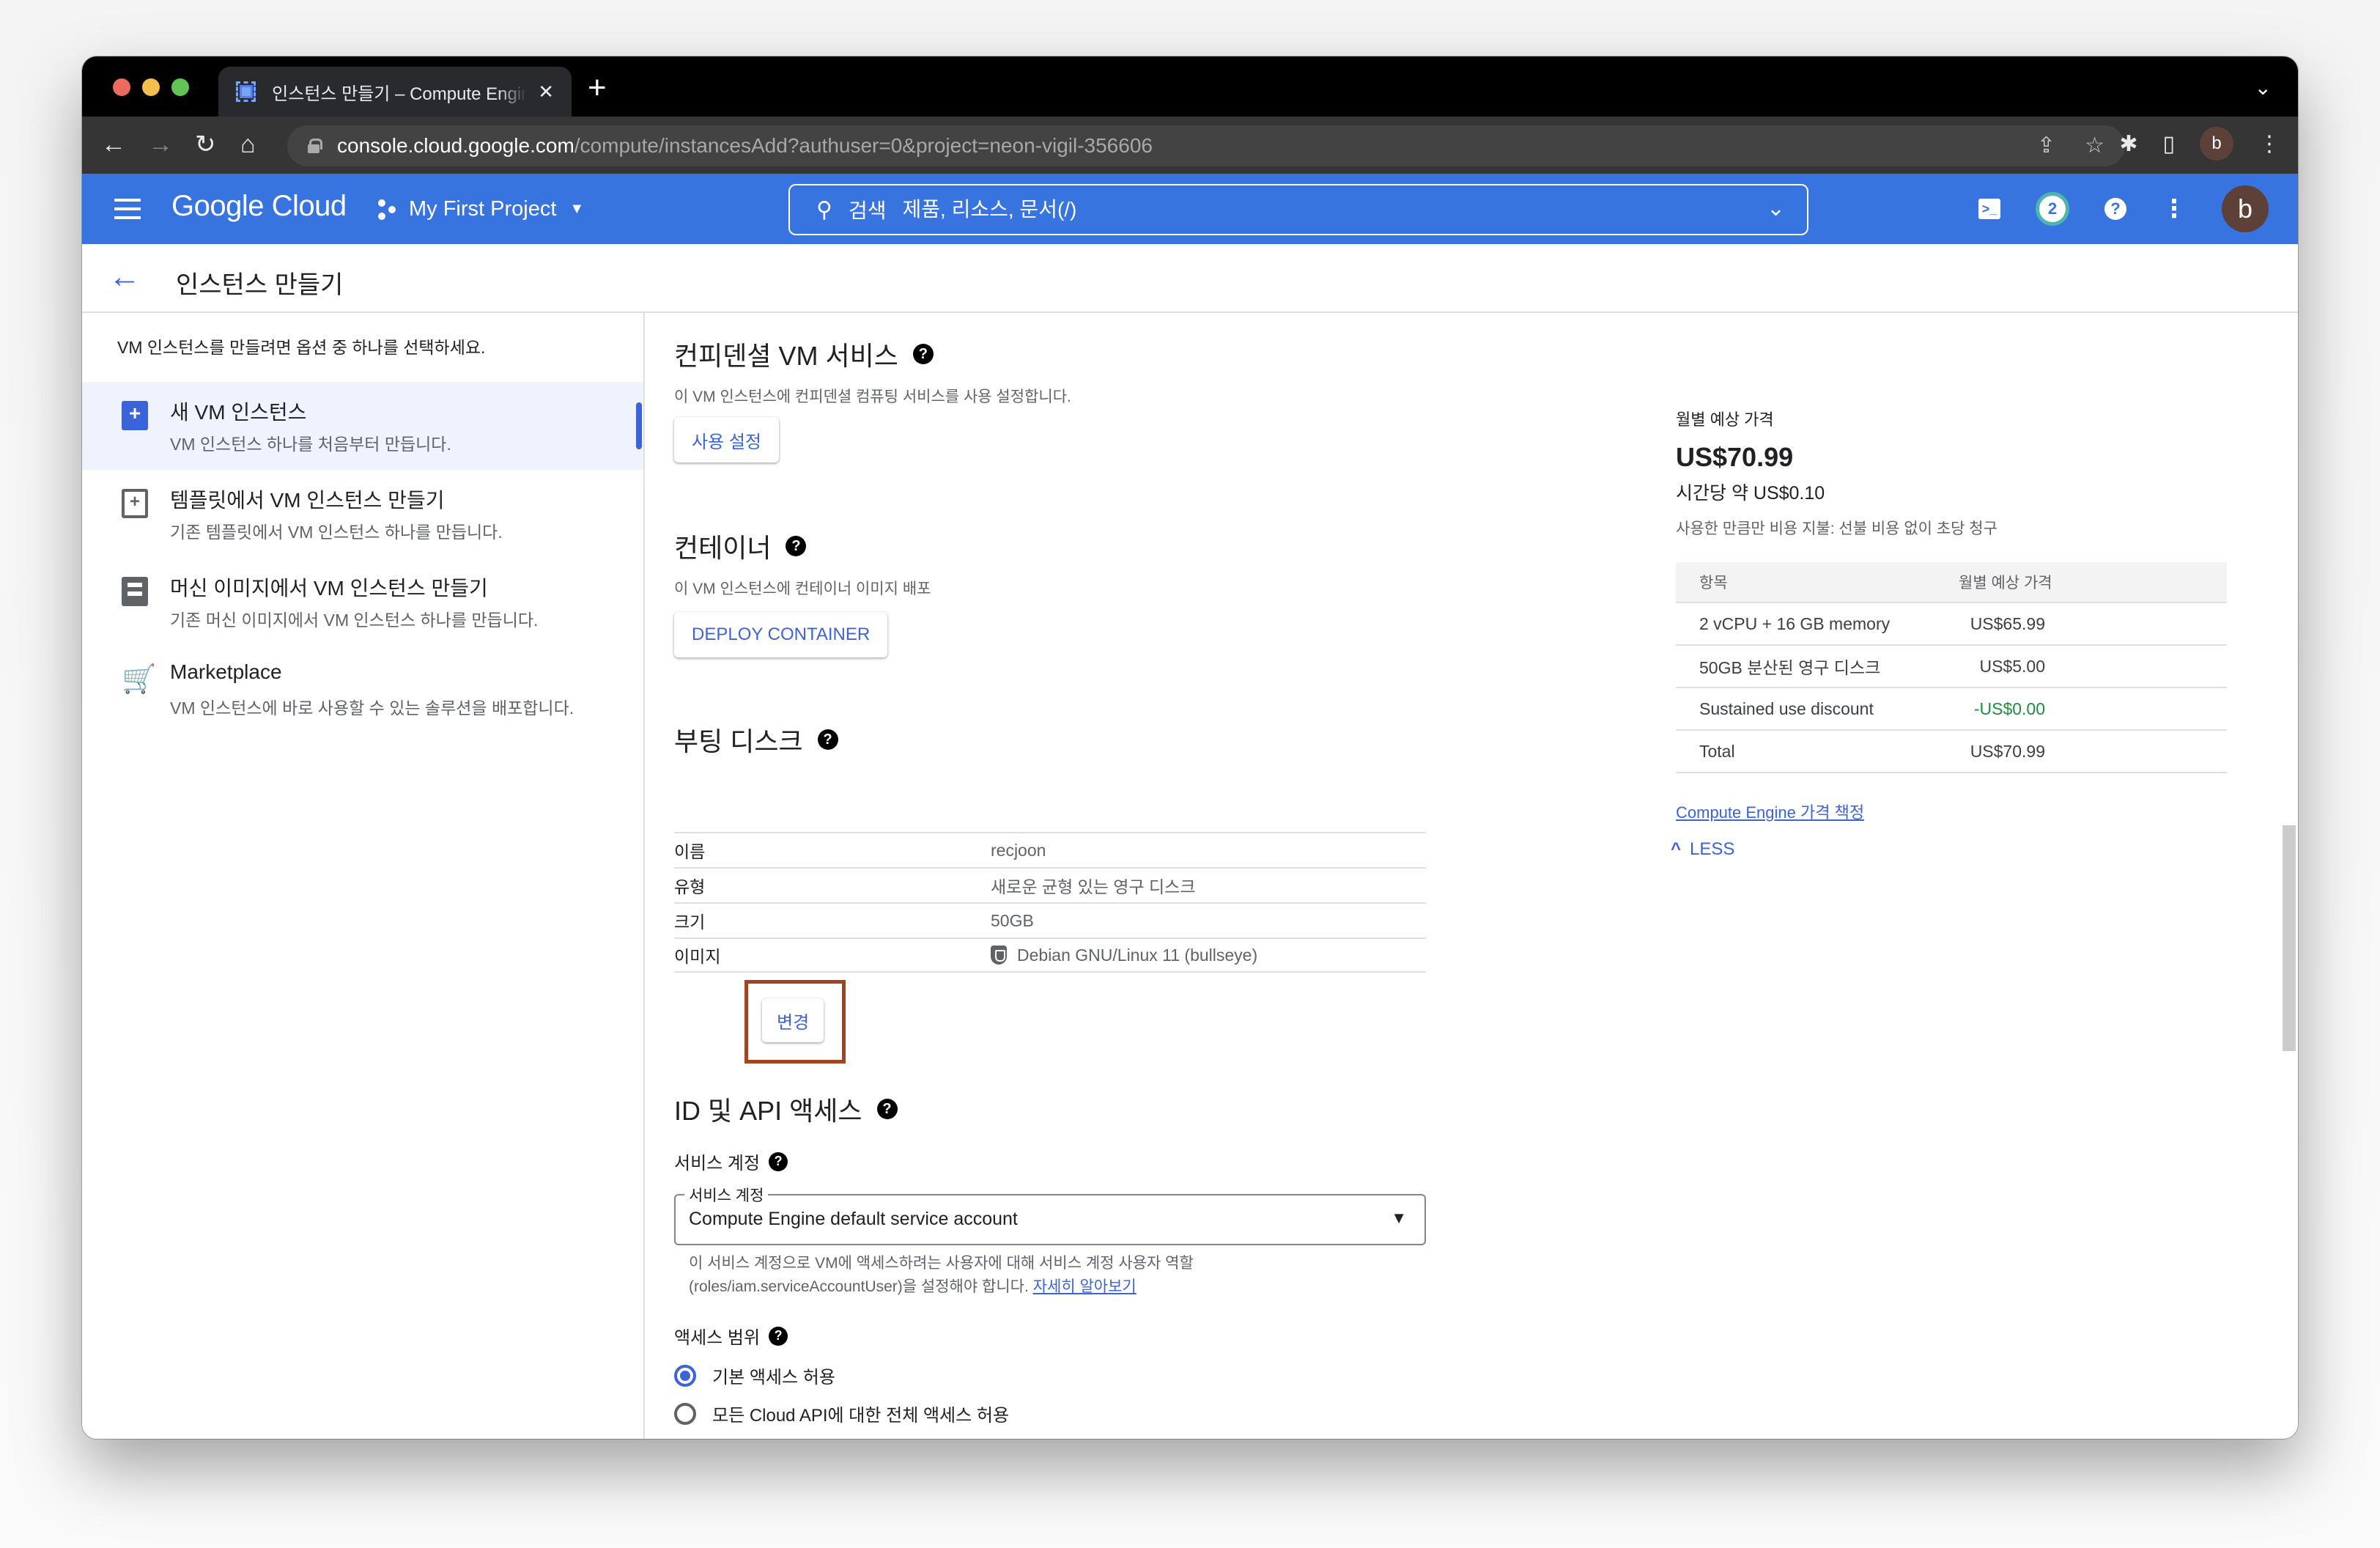 The height and width of the screenshot is (1548, 2380). I want to click on bookmark-star-icon: ☆, so click(2094, 145).